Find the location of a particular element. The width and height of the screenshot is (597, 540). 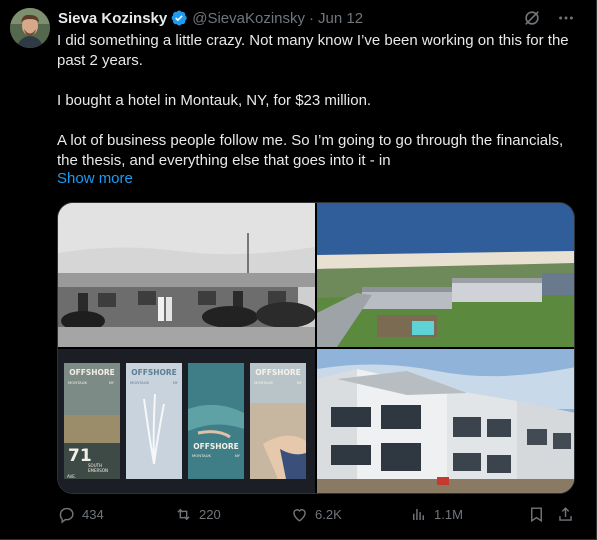

repost-icon is located at coordinates (183, 514).